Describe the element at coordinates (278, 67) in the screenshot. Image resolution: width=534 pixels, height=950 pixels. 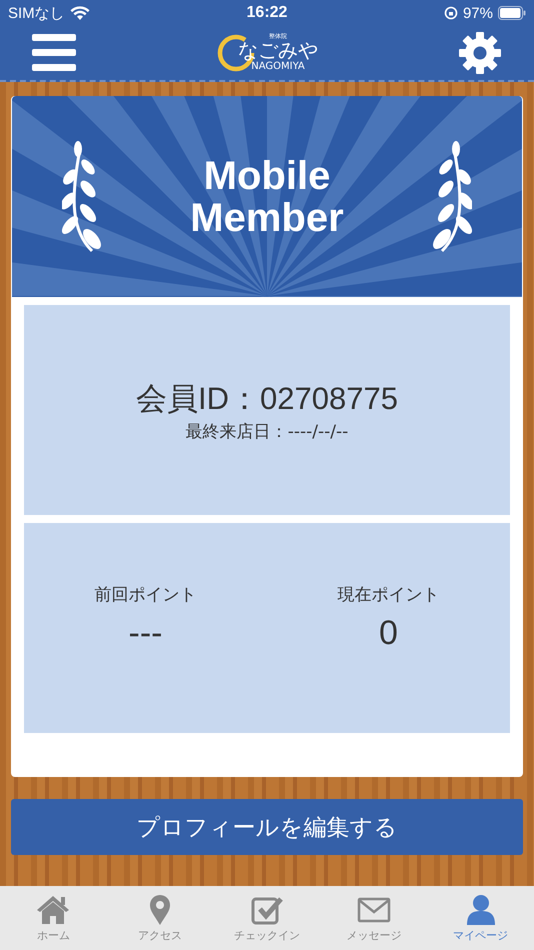
I see `logo-romaji: NAGOMIYA` at that location.